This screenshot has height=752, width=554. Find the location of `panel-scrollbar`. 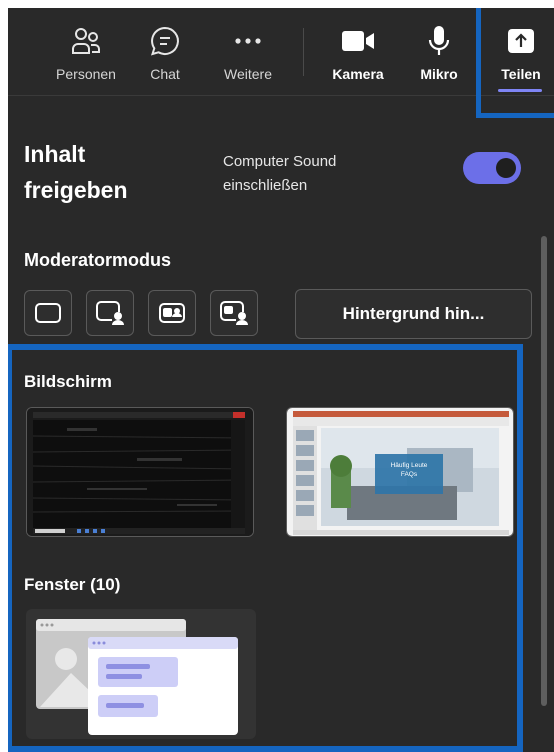

panel-scrollbar is located at coordinates (544, 471).